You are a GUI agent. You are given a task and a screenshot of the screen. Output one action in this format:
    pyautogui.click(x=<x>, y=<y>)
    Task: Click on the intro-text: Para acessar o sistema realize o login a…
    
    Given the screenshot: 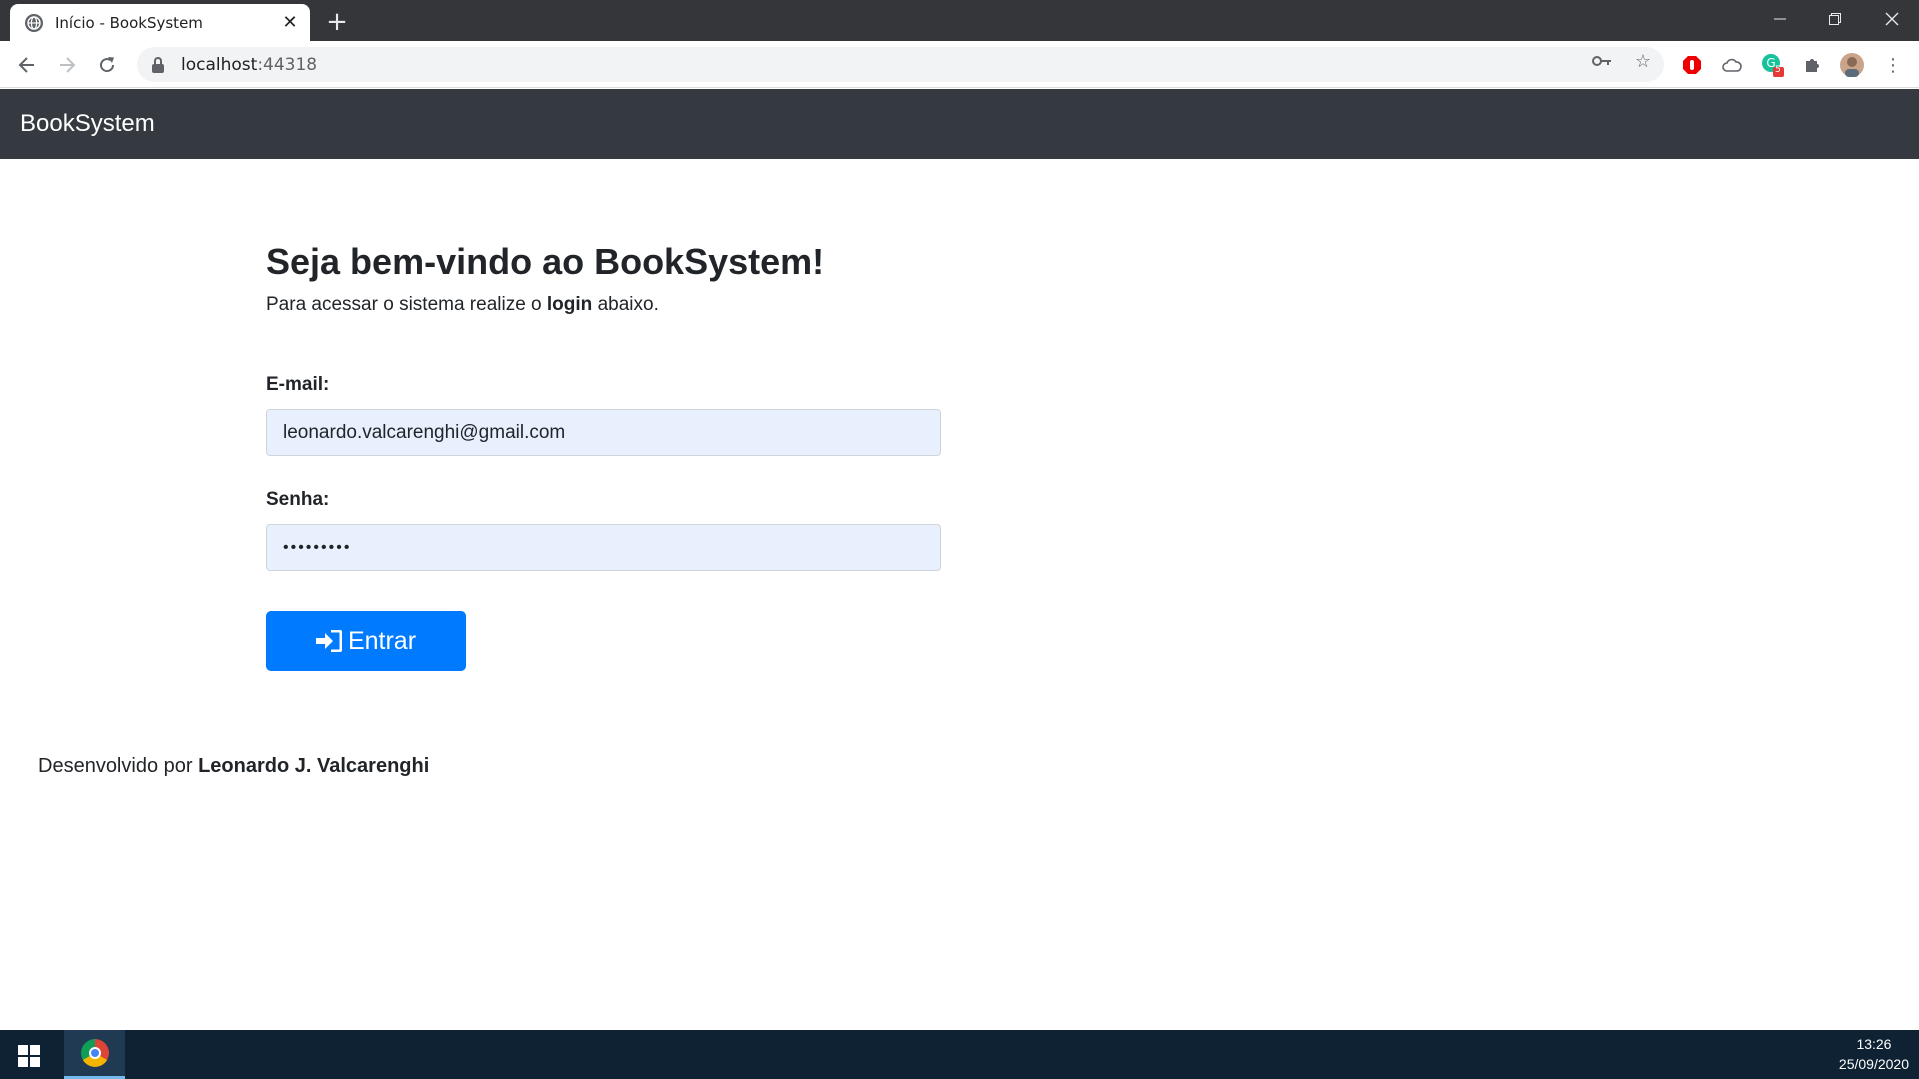 What is the action you would take?
    pyautogui.click(x=462, y=304)
    